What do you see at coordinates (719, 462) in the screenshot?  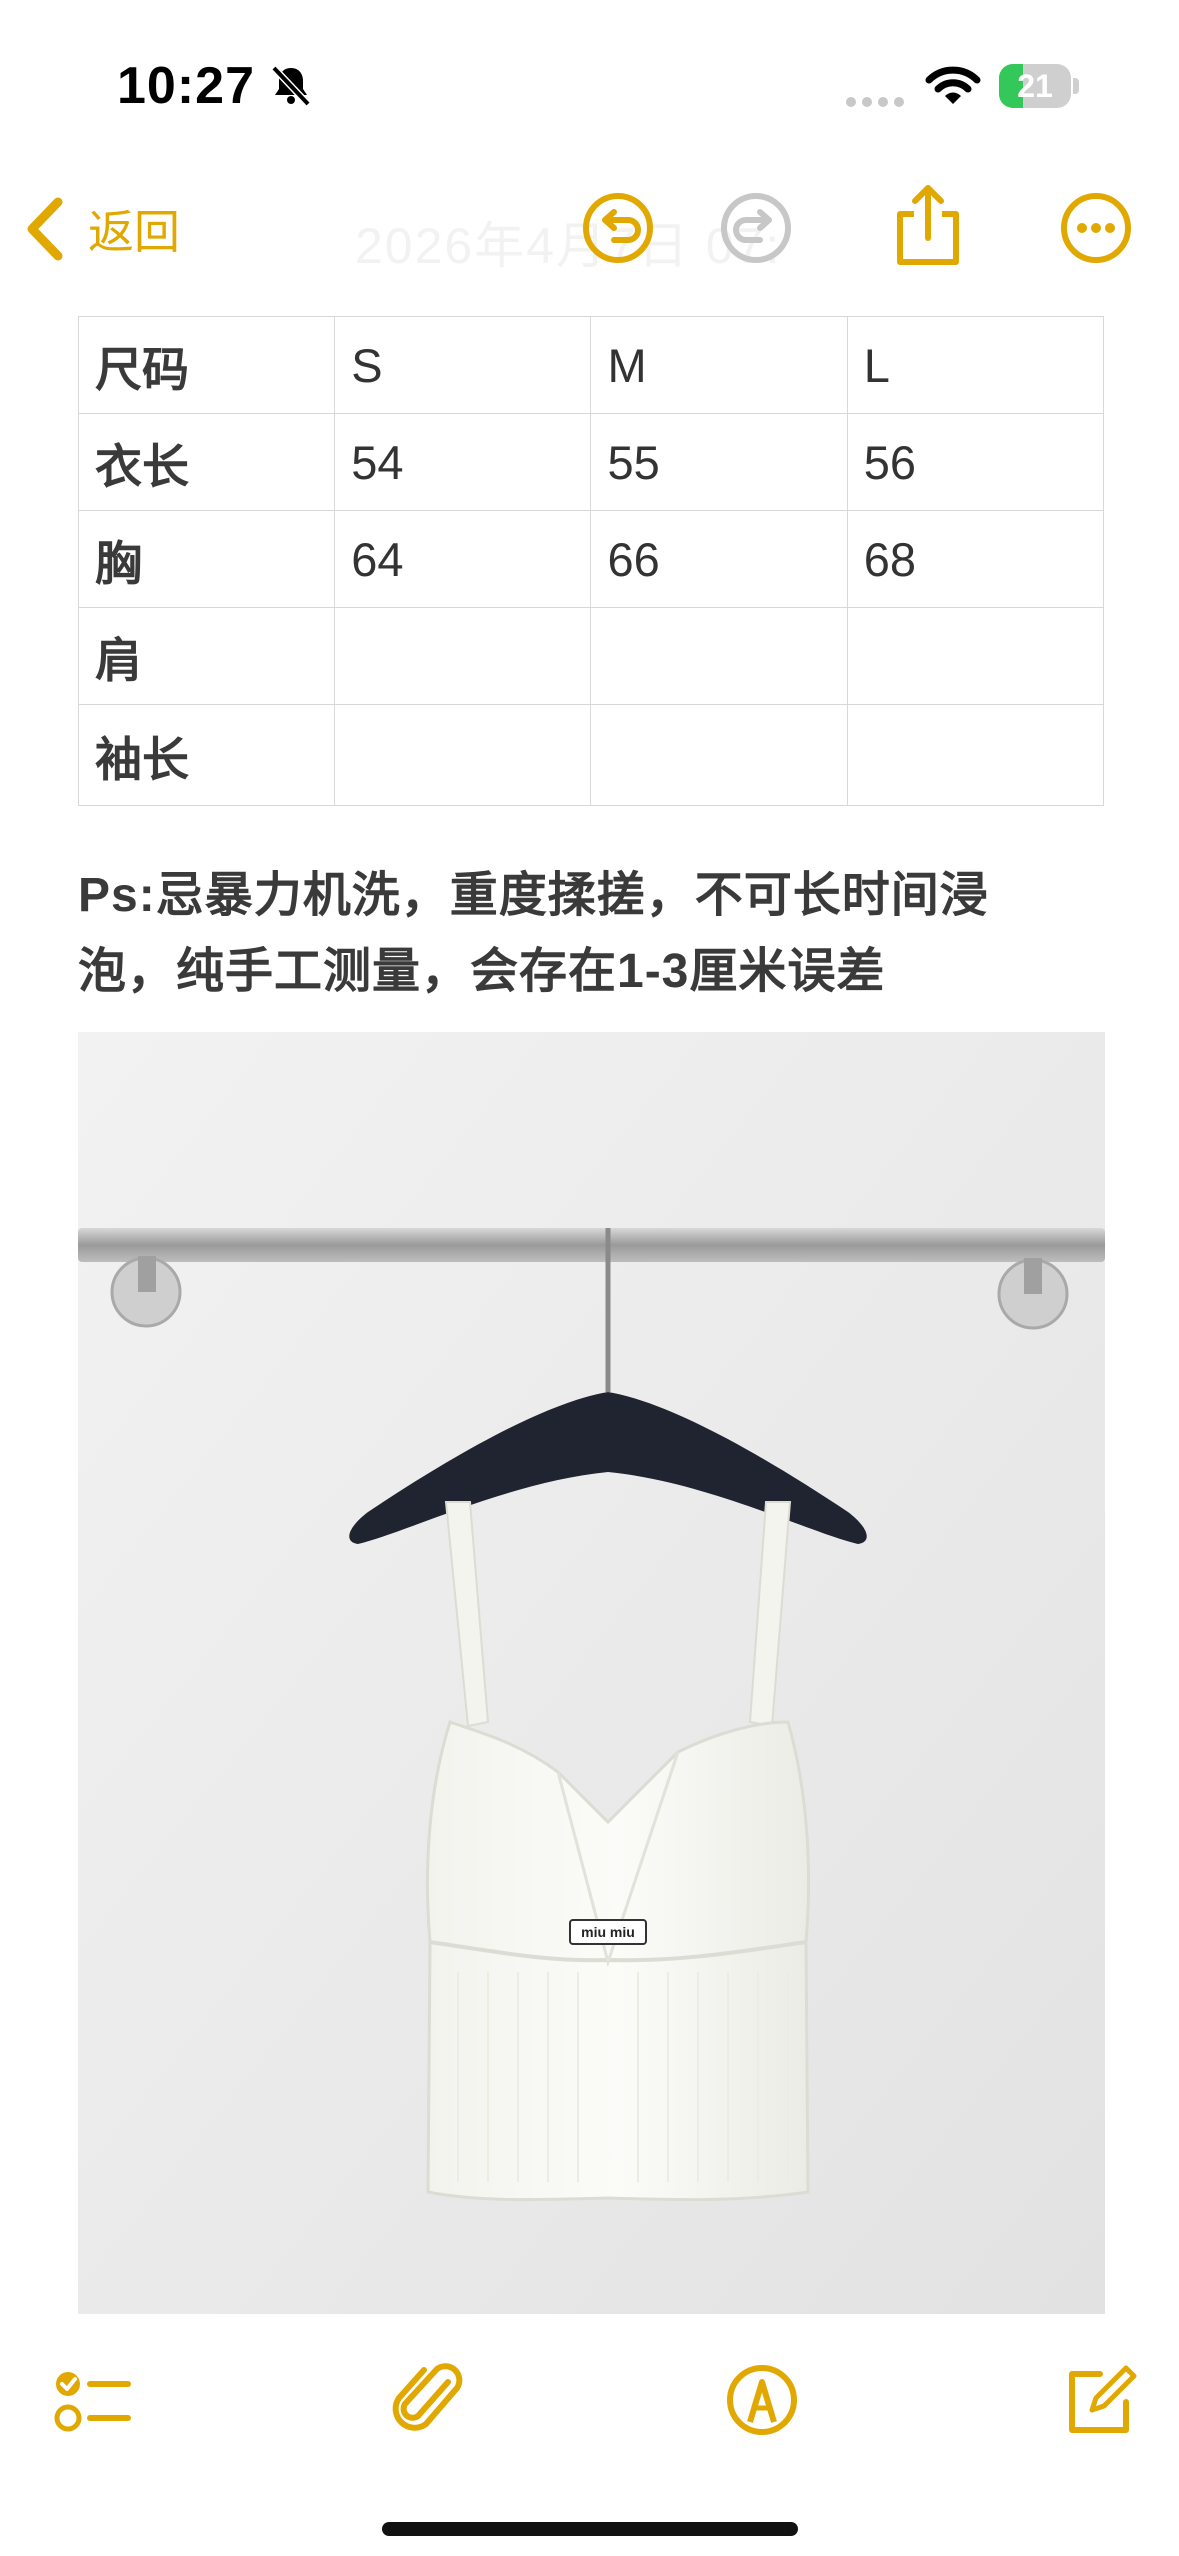 I see `table-cell: 55` at bounding box center [719, 462].